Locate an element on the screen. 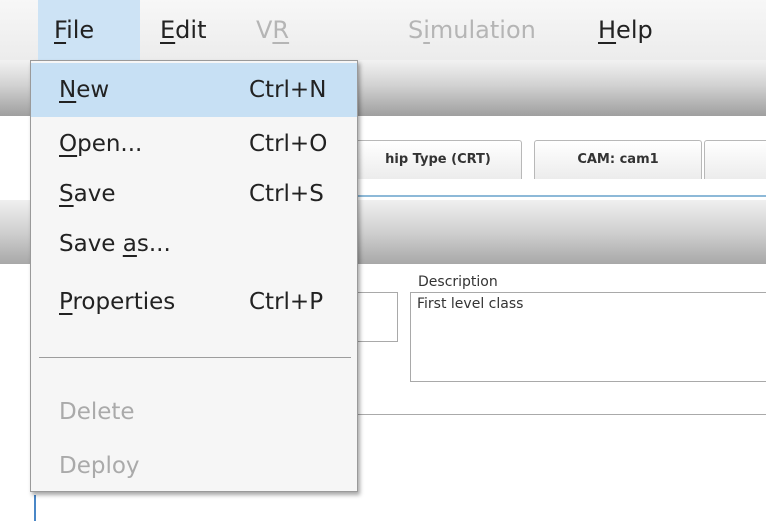  menu-item-label: Properties is located at coordinates (117, 302).